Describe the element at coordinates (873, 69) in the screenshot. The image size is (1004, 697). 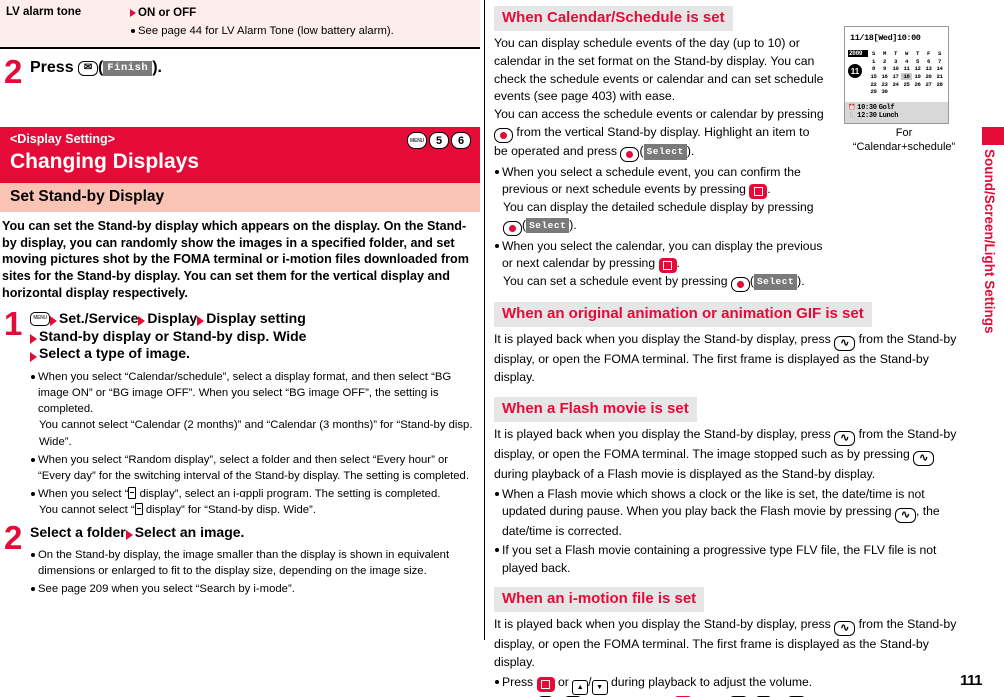
I see `calendar-day: 8` at that location.